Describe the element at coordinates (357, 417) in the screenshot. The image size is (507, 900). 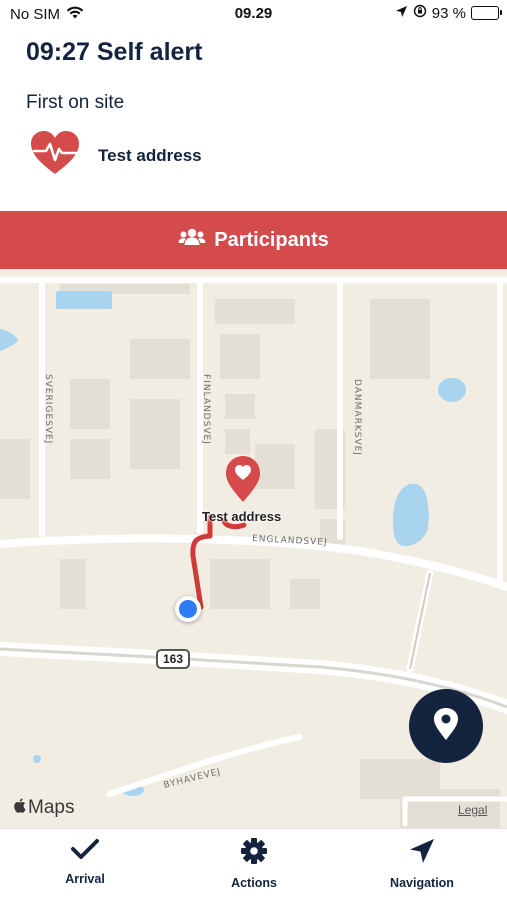
I see `street-label-danmarksvej: DANMARKSVEJ` at that location.